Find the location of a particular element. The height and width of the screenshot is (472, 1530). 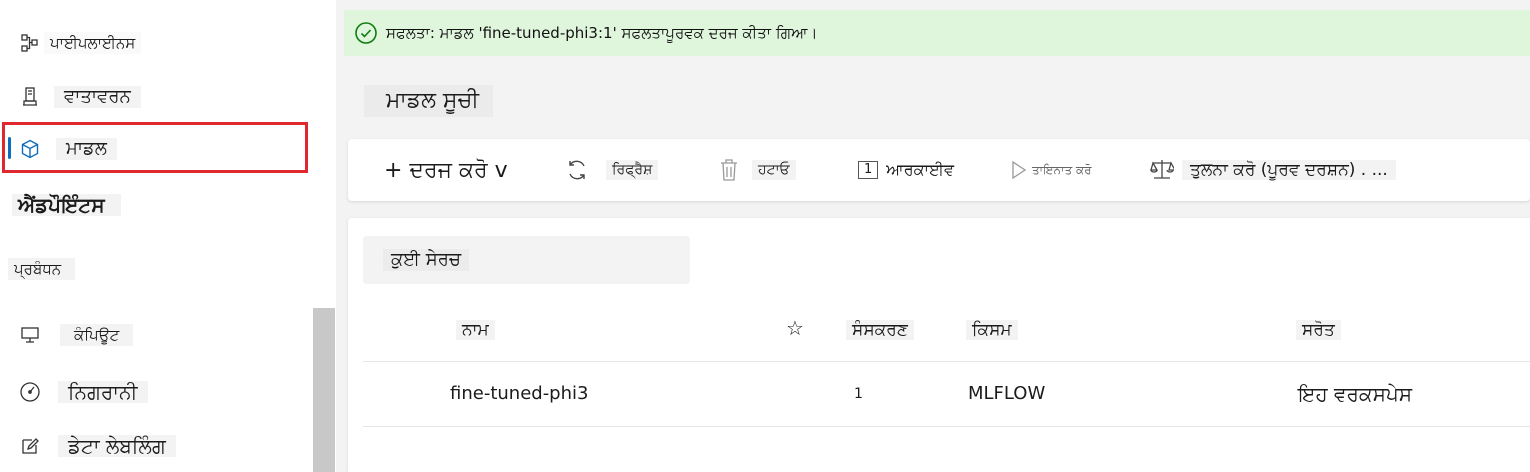

cube-icon is located at coordinates (30, 149).